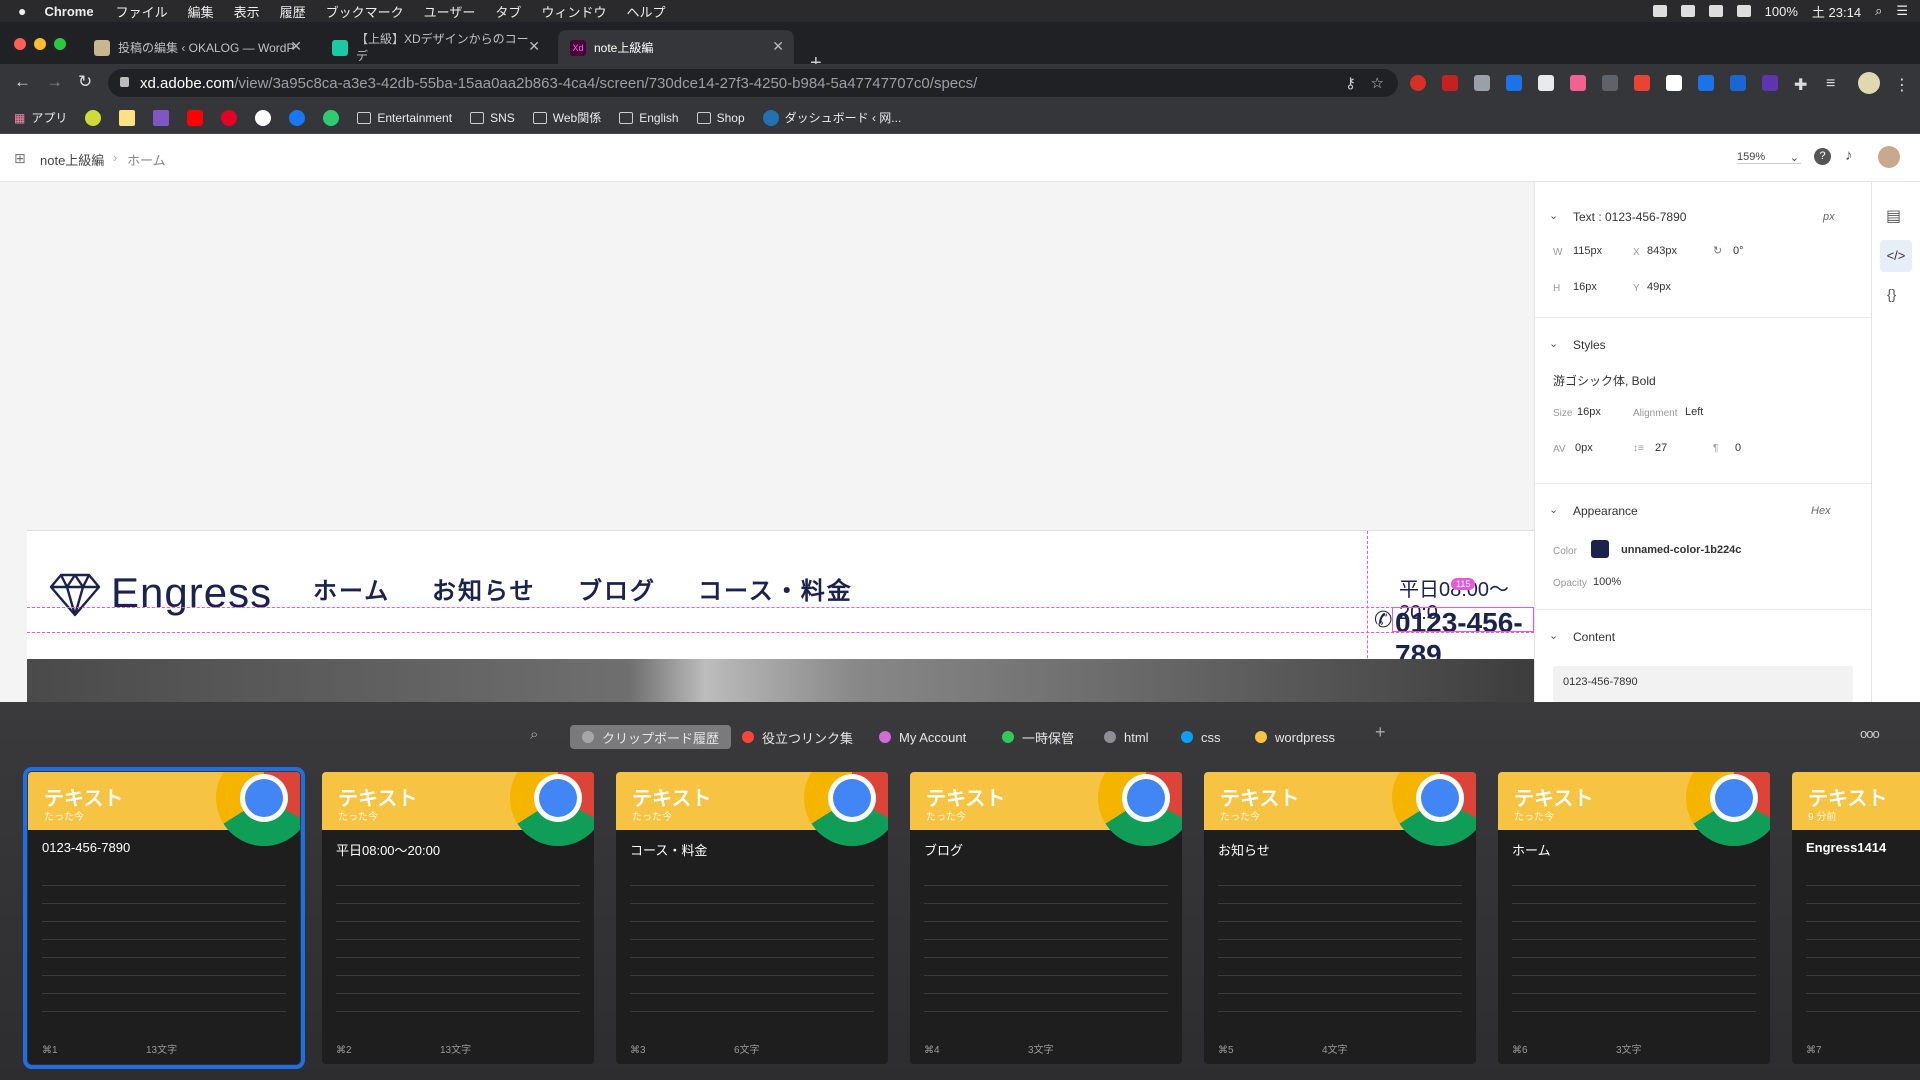  Describe the element at coordinates (1604, 380) in the screenshot. I see `font-family-value: 游ゴシック体, Bold` at that location.